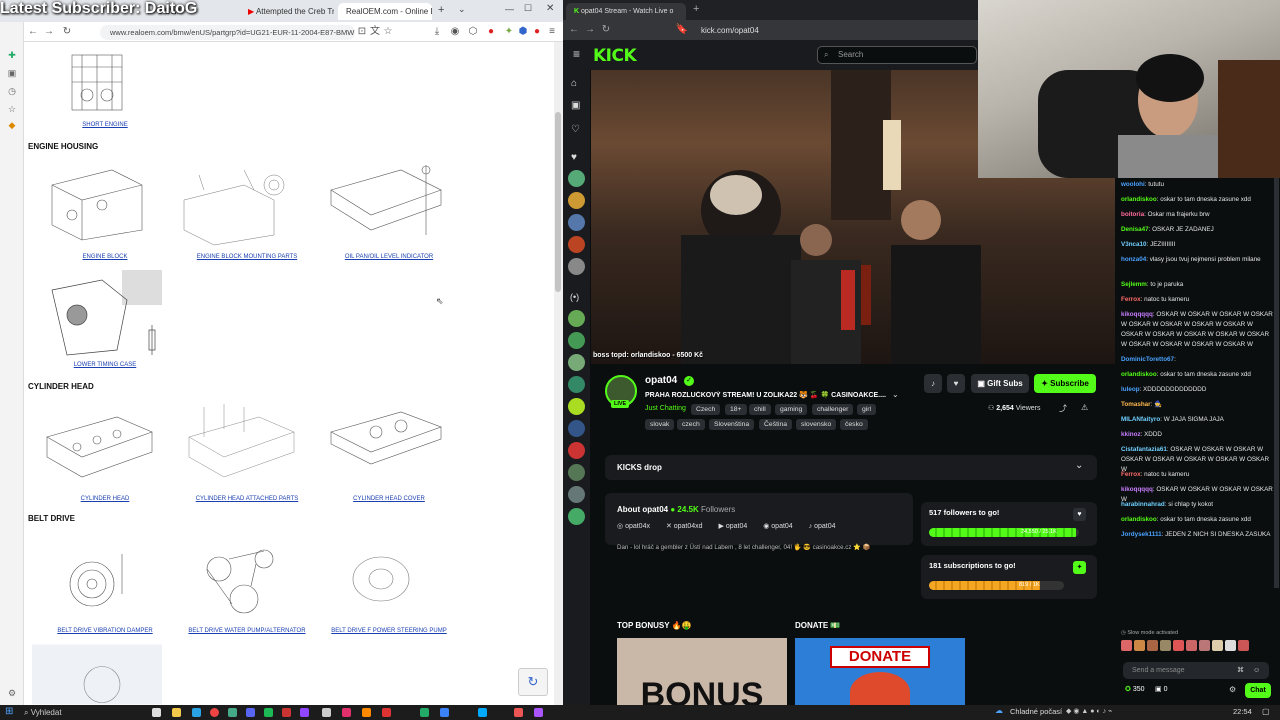  I want to click on subscribe-button: ✦ Subscribe, so click(1065, 383).